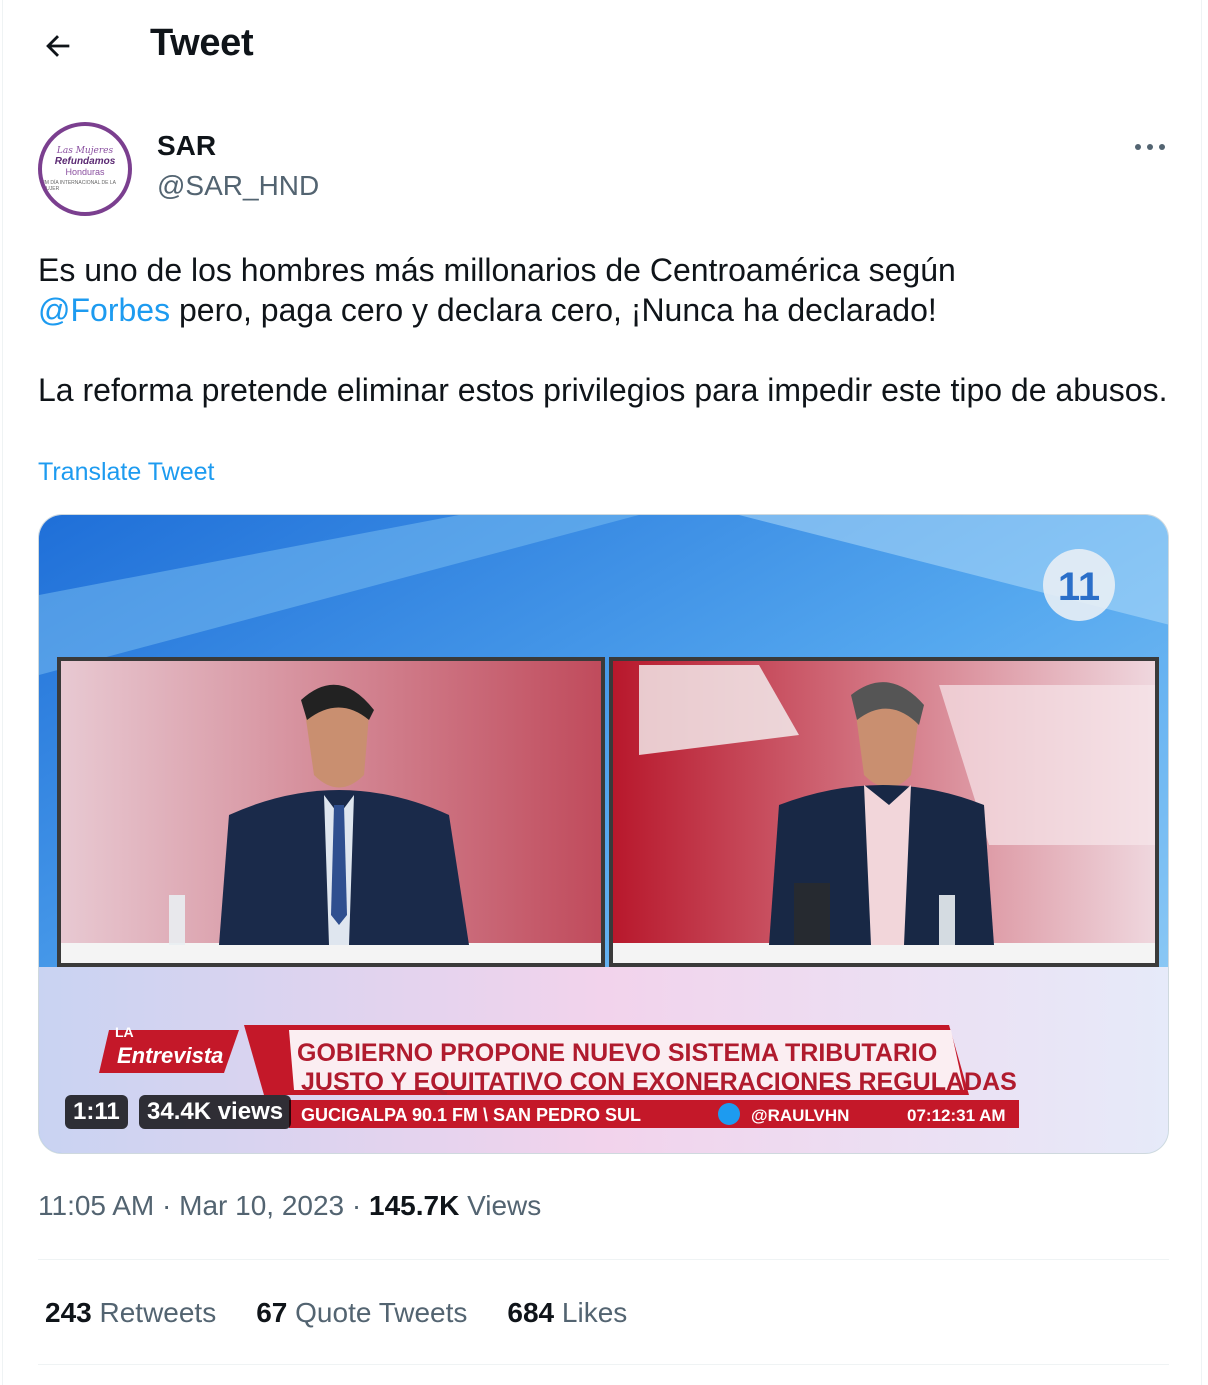 This screenshot has width=1208, height=1385. Describe the element at coordinates (471, 1115) in the screenshot. I see `ticker-text: GUCIGALPA 90.1 FM \ SAN PEDRO SUL` at that location.